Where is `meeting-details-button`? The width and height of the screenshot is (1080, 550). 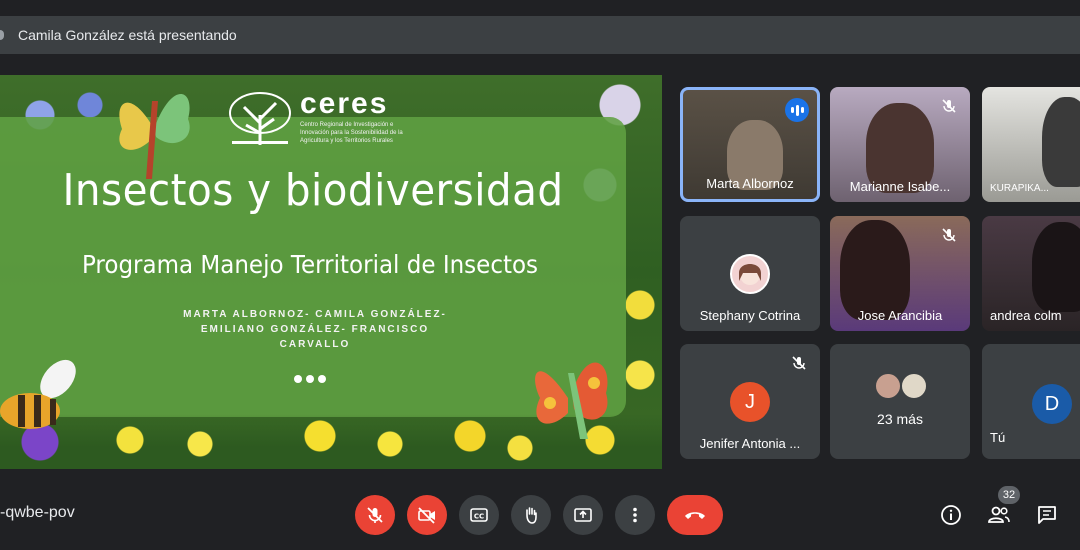
meeting-details-button is located at coordinates (951, 515).